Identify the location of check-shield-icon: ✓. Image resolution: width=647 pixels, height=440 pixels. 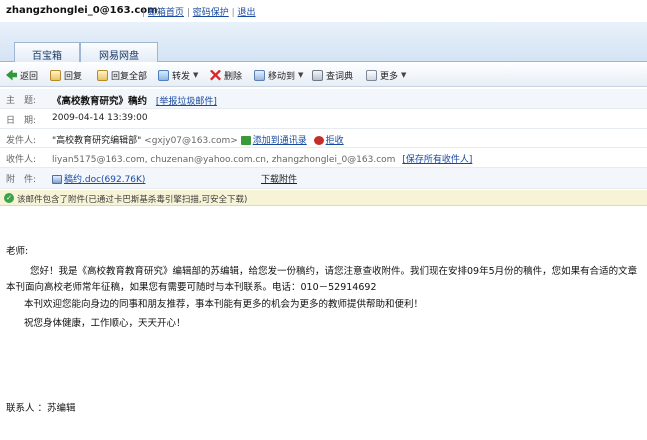
(9, 198).